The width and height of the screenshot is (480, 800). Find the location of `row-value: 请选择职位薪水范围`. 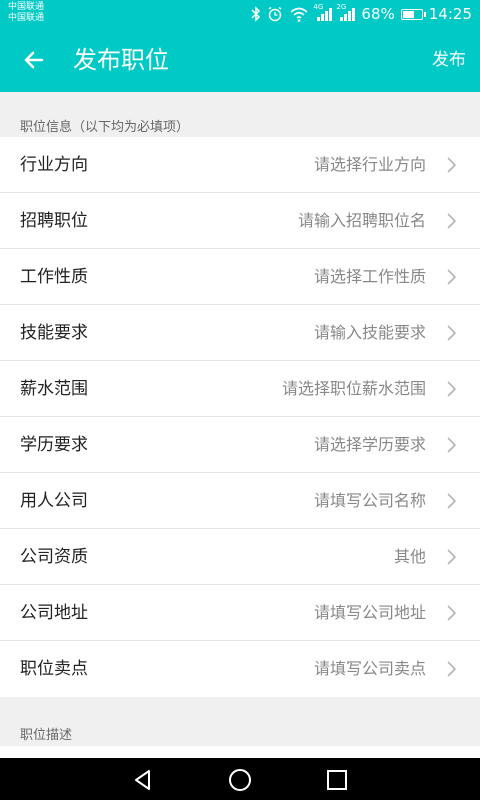

row-value: 请选择职位薪水范围 is located at coordinates (353, 388).